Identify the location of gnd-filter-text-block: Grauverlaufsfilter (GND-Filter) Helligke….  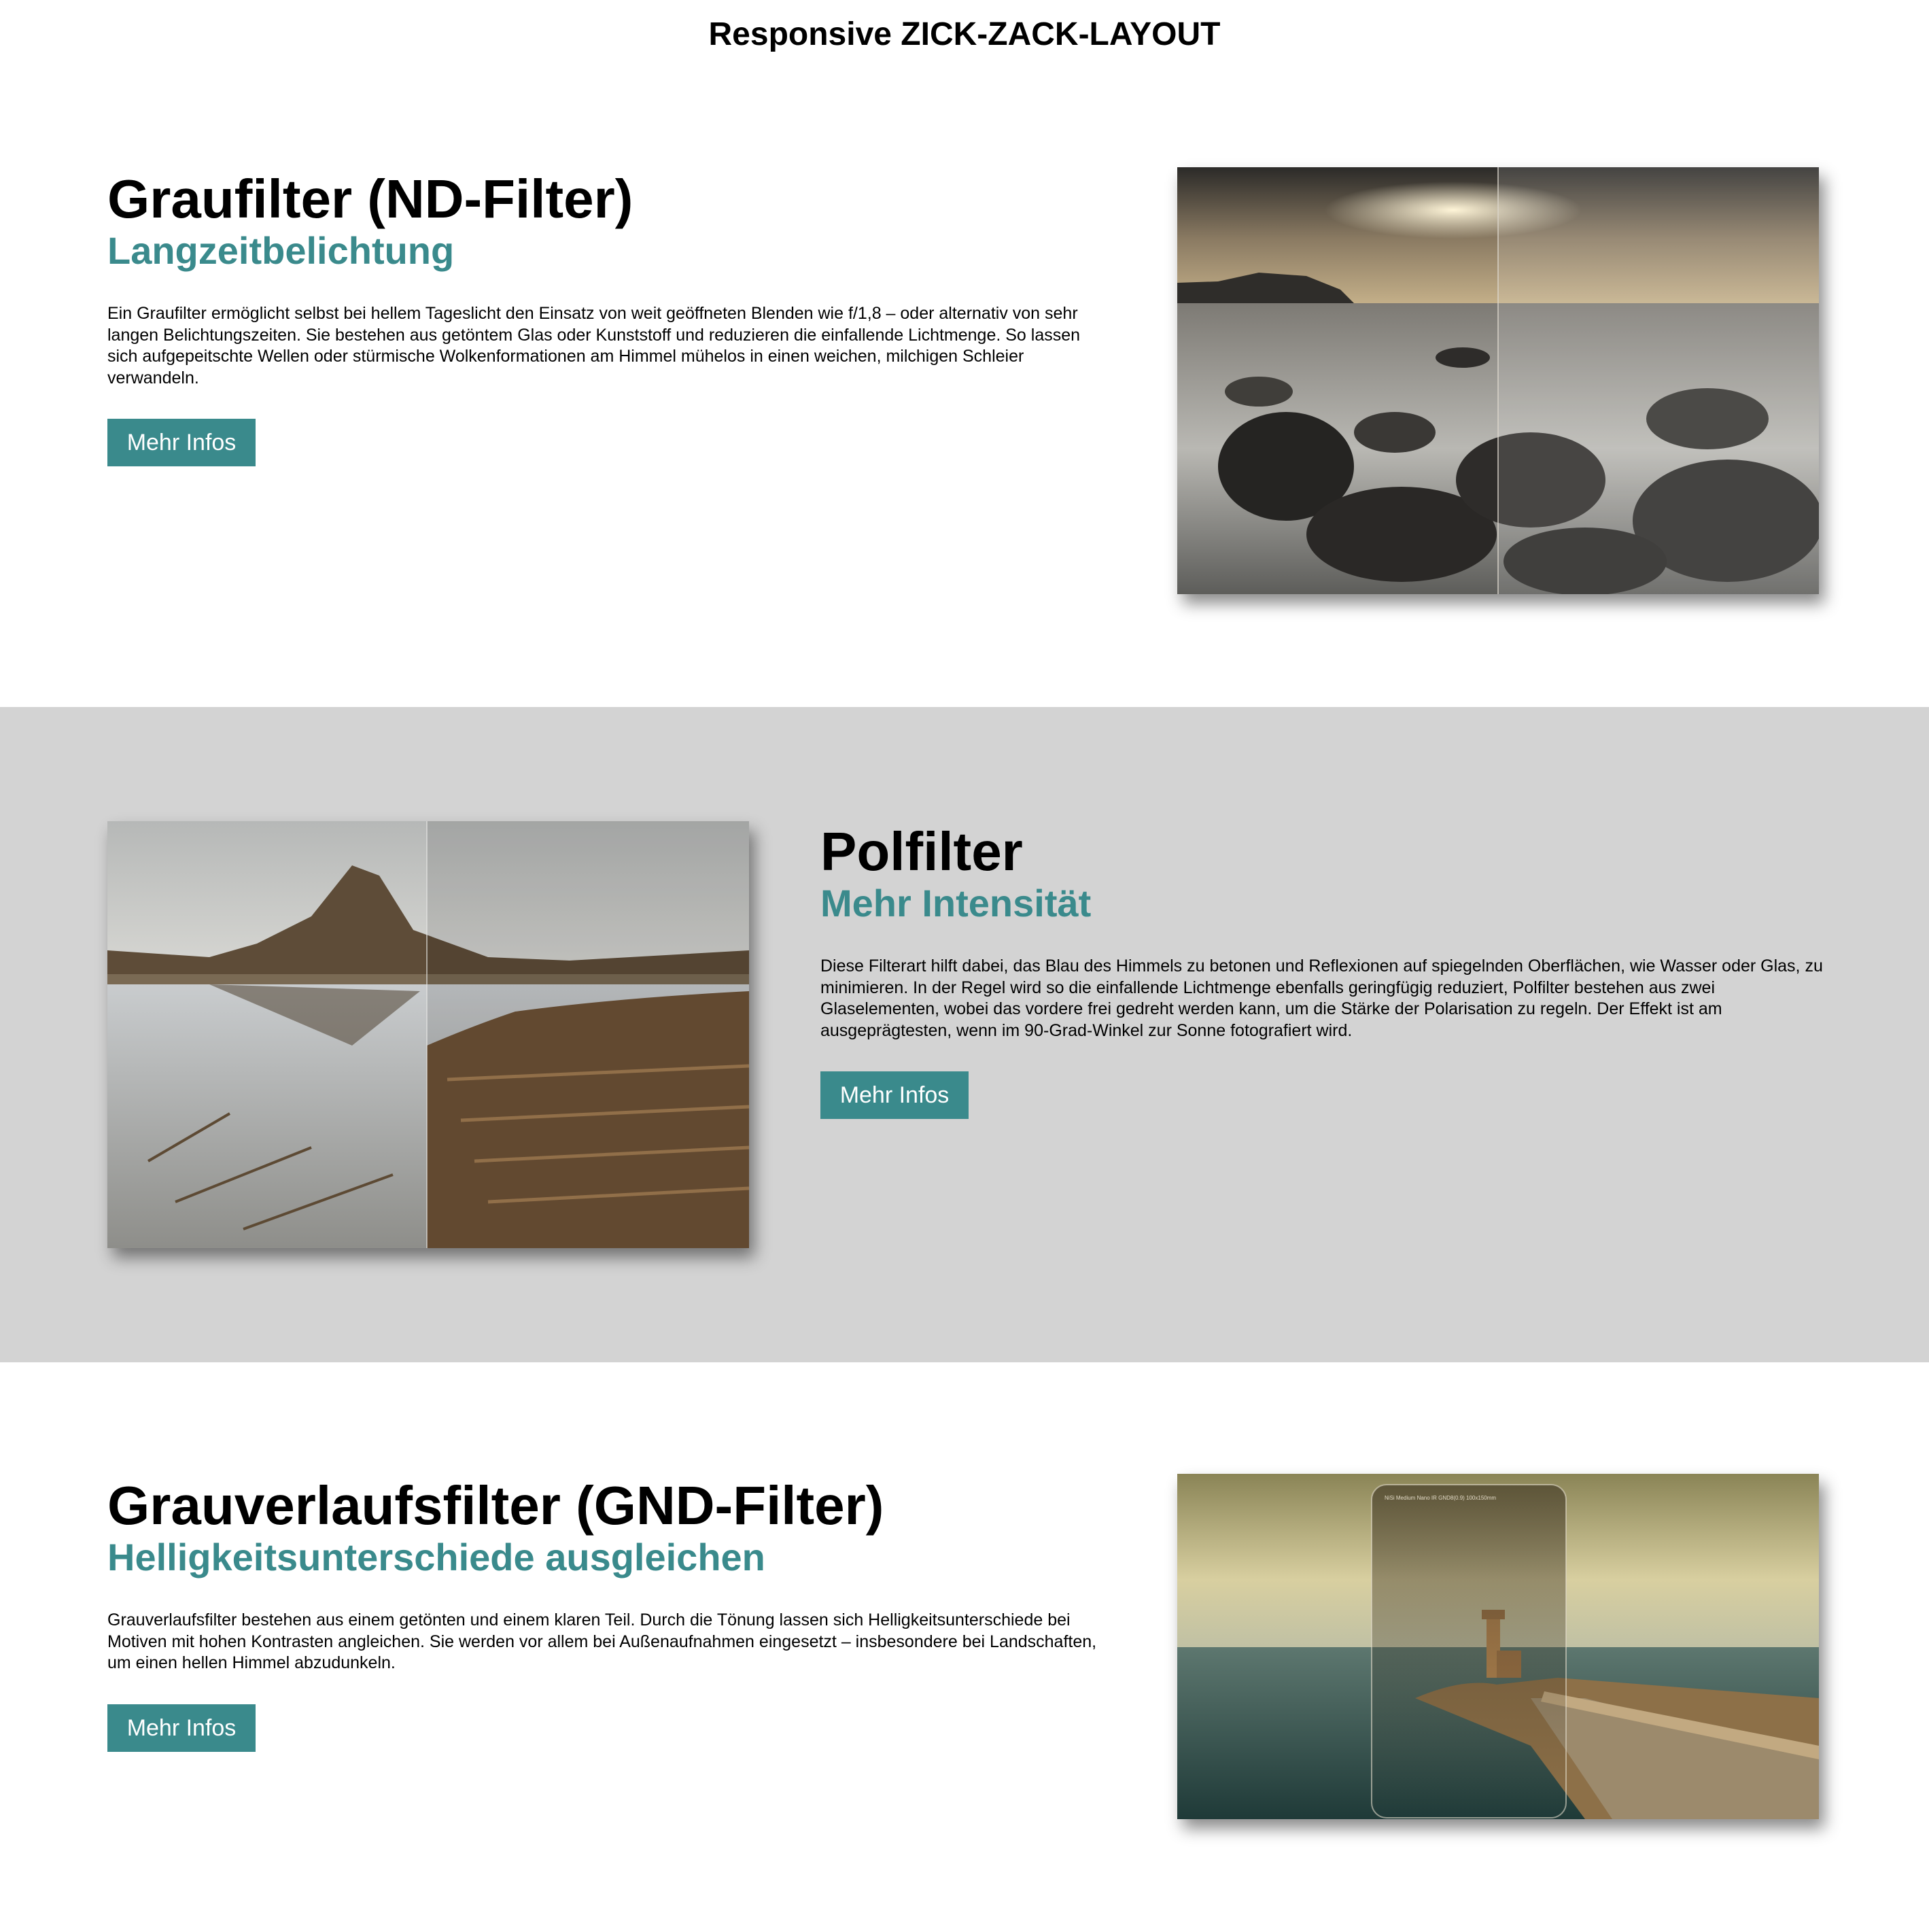
(610, 1613).